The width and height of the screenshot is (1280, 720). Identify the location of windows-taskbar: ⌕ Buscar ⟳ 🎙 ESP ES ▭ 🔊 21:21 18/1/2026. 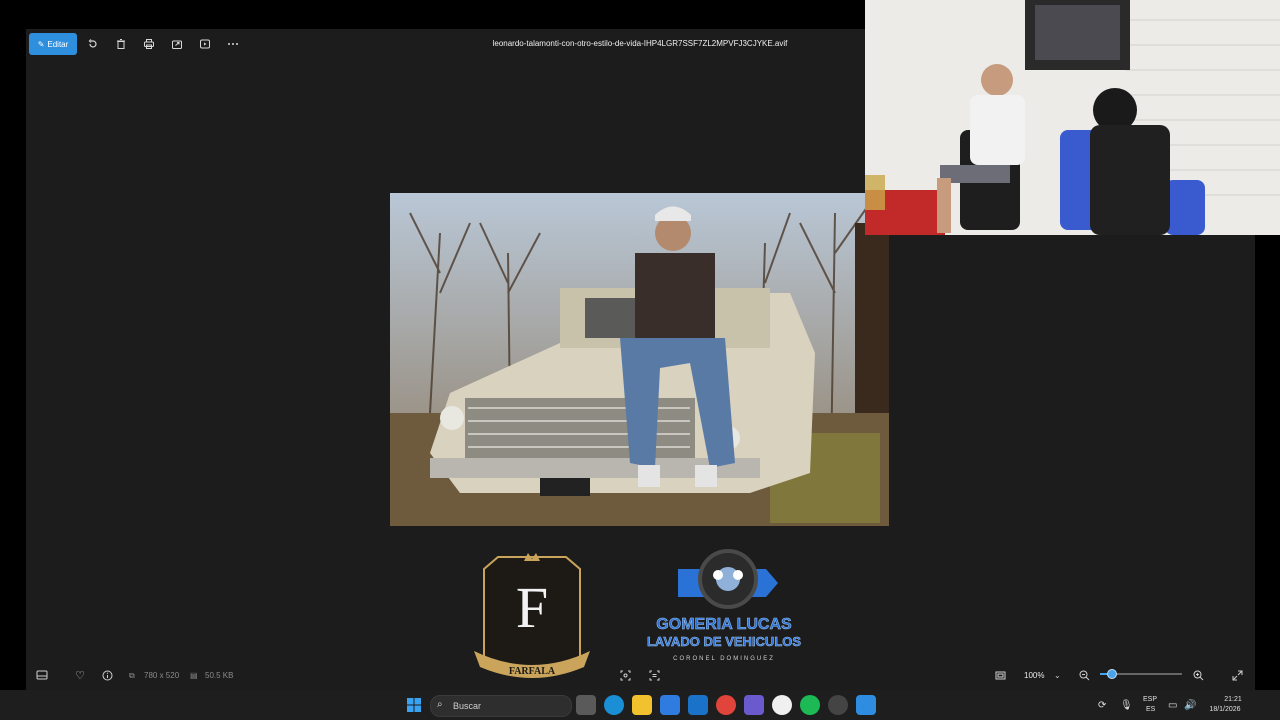
(640, 705).